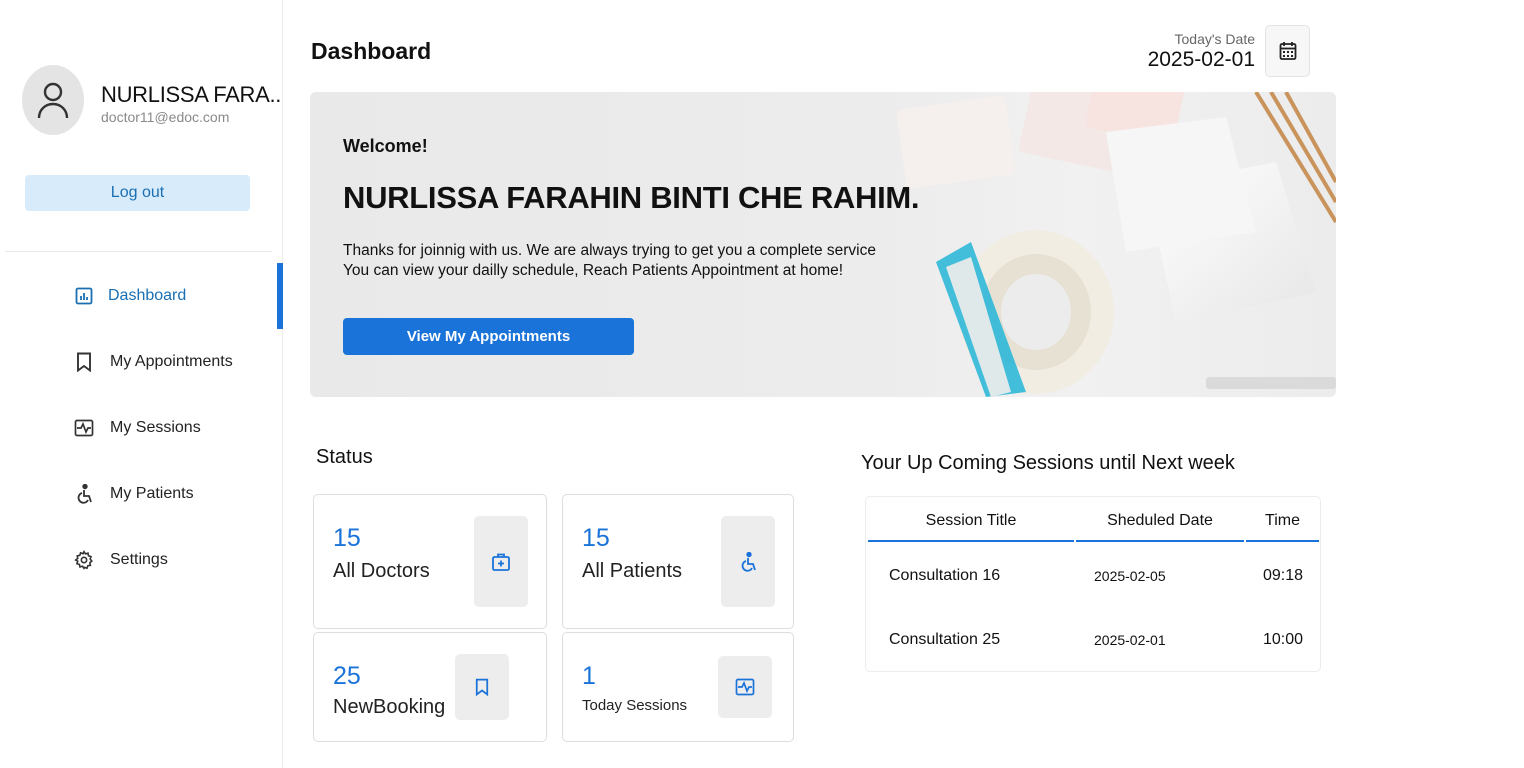 The width and height of the screenshot is (1524, 768). What do you see at coordinates (371, 51) in the screenshot?
I see `page-title: Dashboard` at bounding box center [371, 51].